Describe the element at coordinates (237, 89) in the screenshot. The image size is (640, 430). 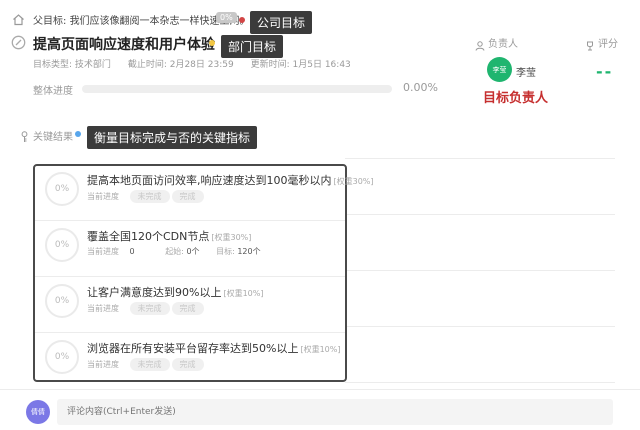
I see `overall-progress-bar` at that location.